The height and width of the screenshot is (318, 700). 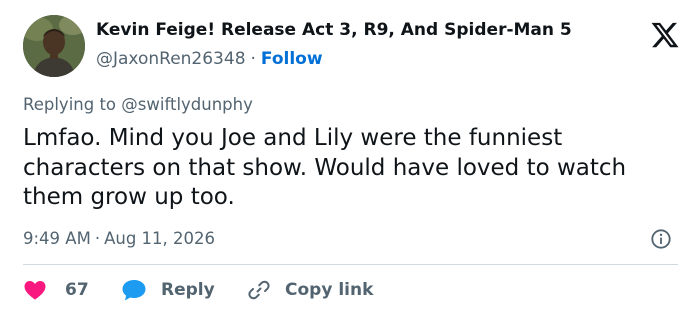 What do you see at coordinates (259, 290) in the screenshot?
I see `link-icon` at bounding box center [259, 290].